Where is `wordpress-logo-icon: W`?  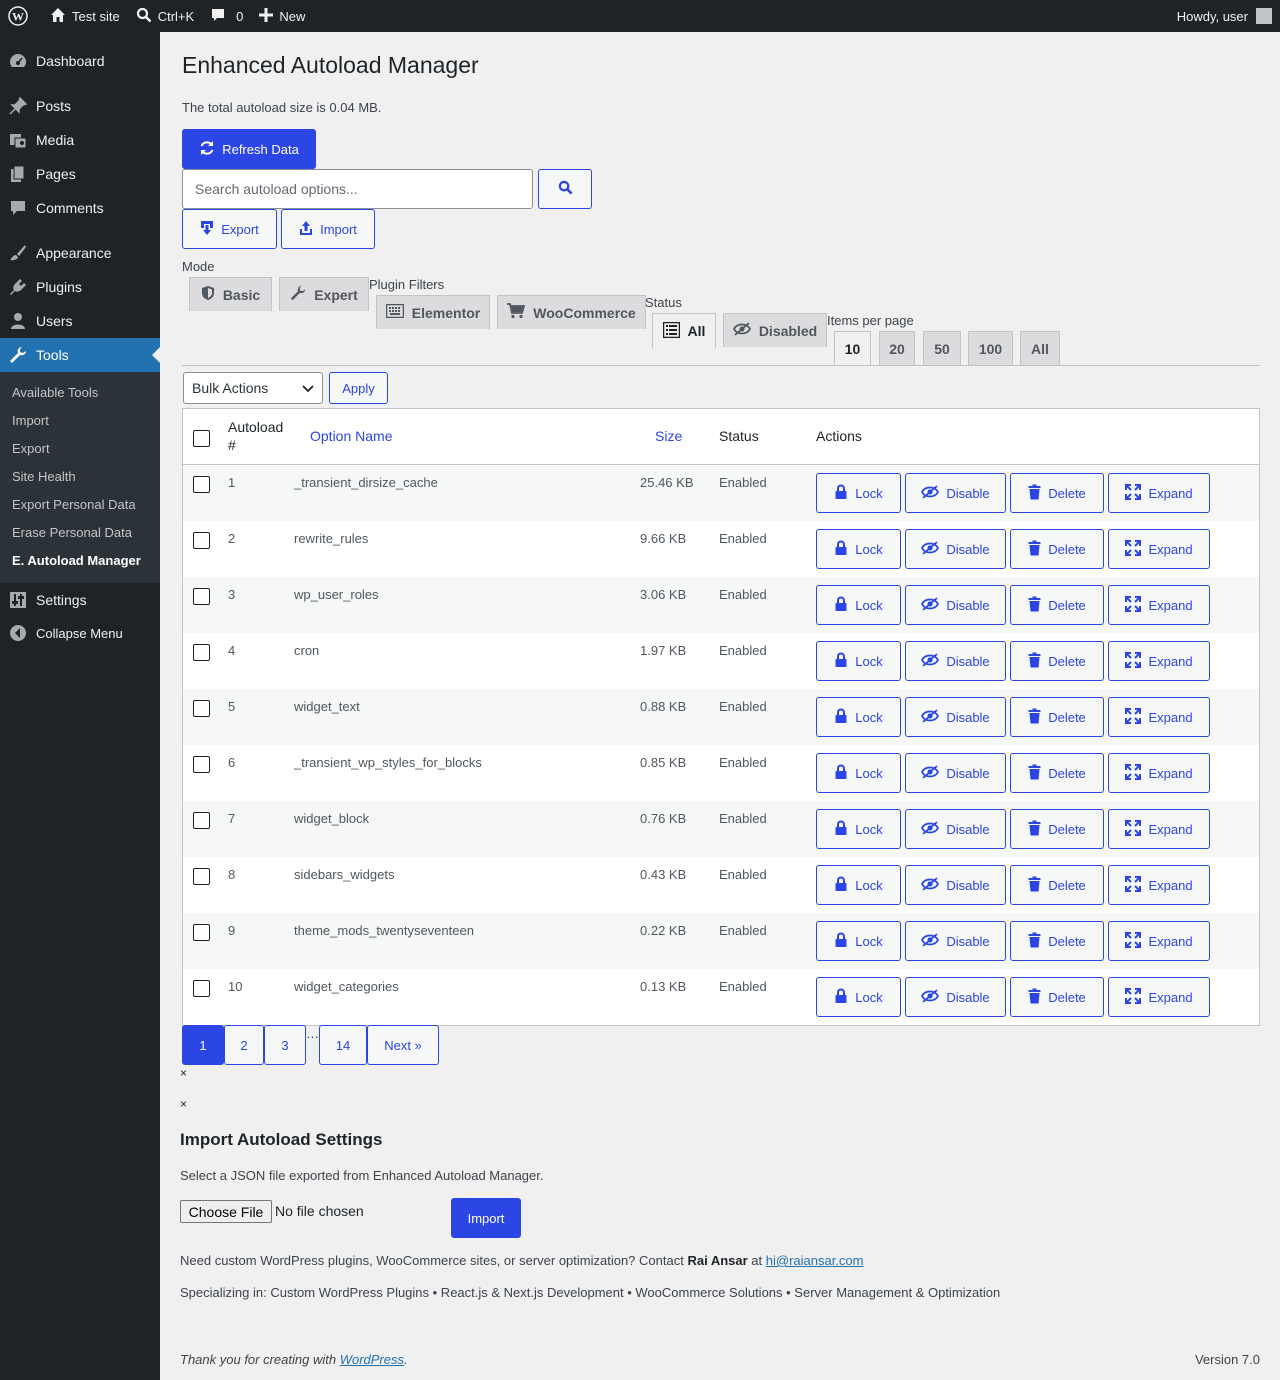
wordpress-logo-icon: W is located at coordinates (21, 16).